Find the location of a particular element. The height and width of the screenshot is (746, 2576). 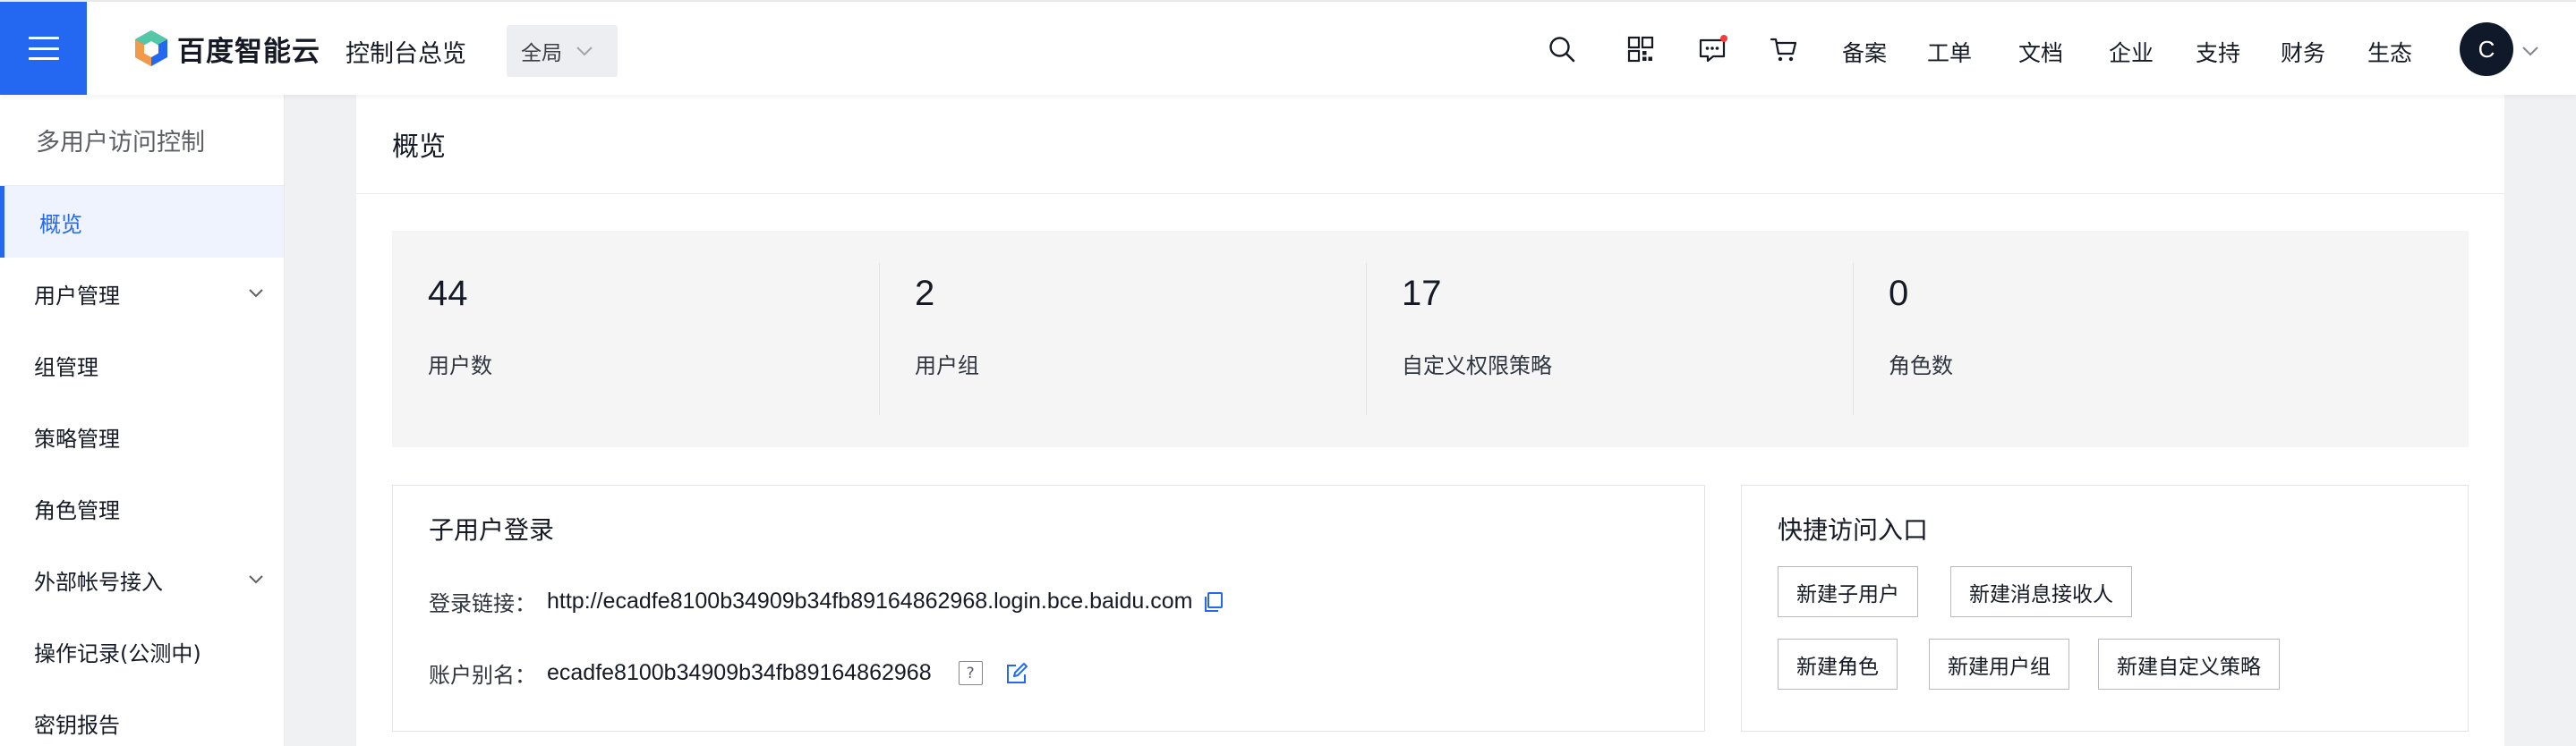

copy-icon is located at coordinates (1213, 602).